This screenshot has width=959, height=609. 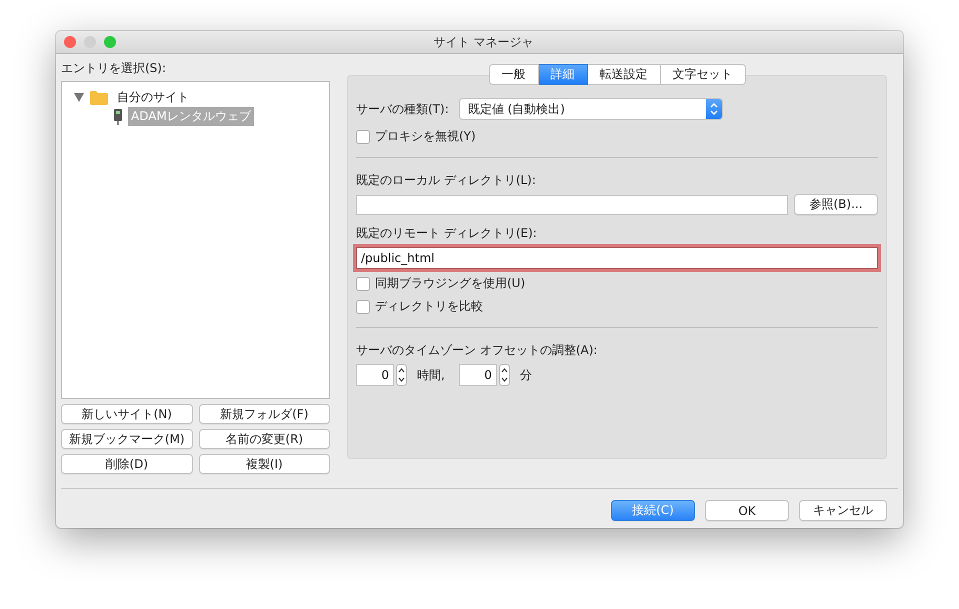 I want to click on zoom-button, so click(x=110, y=42).